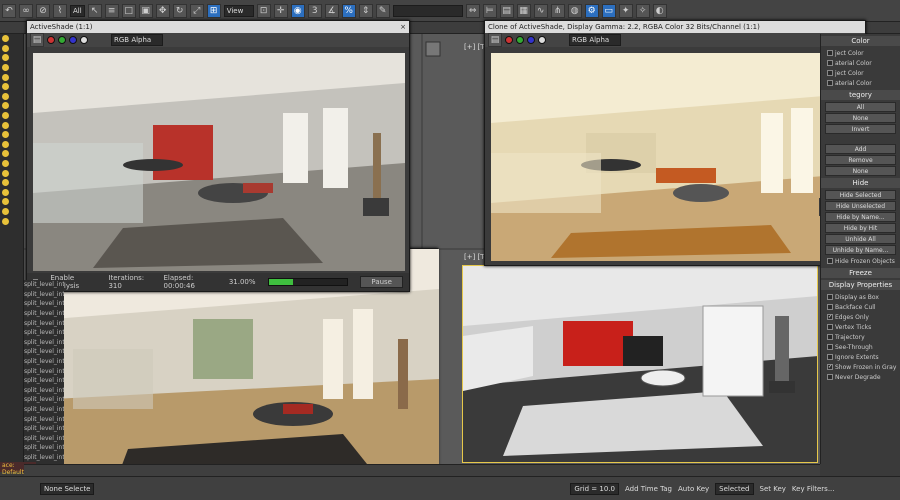  What do you see at coordinates (642, 10) in the screenshot?
I see `render-iterative-icon: ✧` at bounding box center [642, 10].